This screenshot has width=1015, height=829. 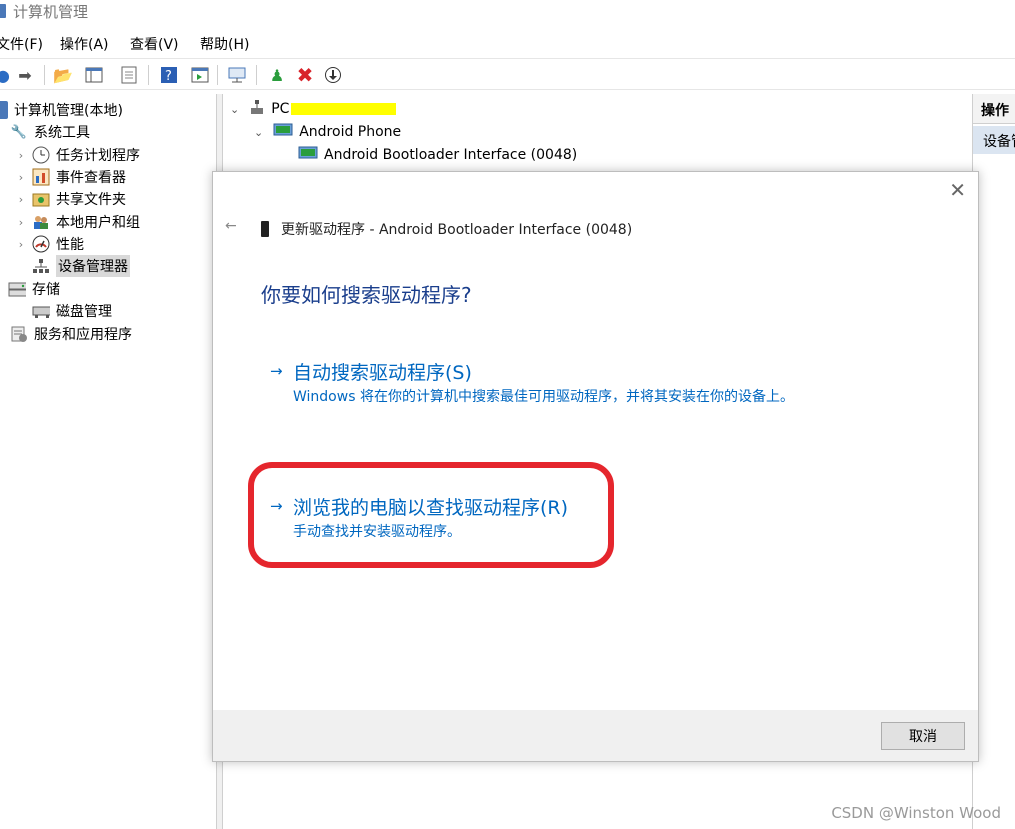 What do you see at coordinates (923, 736) in the screenshot?
I see `cancel-button: 取消` at bounding box center [923, 736].